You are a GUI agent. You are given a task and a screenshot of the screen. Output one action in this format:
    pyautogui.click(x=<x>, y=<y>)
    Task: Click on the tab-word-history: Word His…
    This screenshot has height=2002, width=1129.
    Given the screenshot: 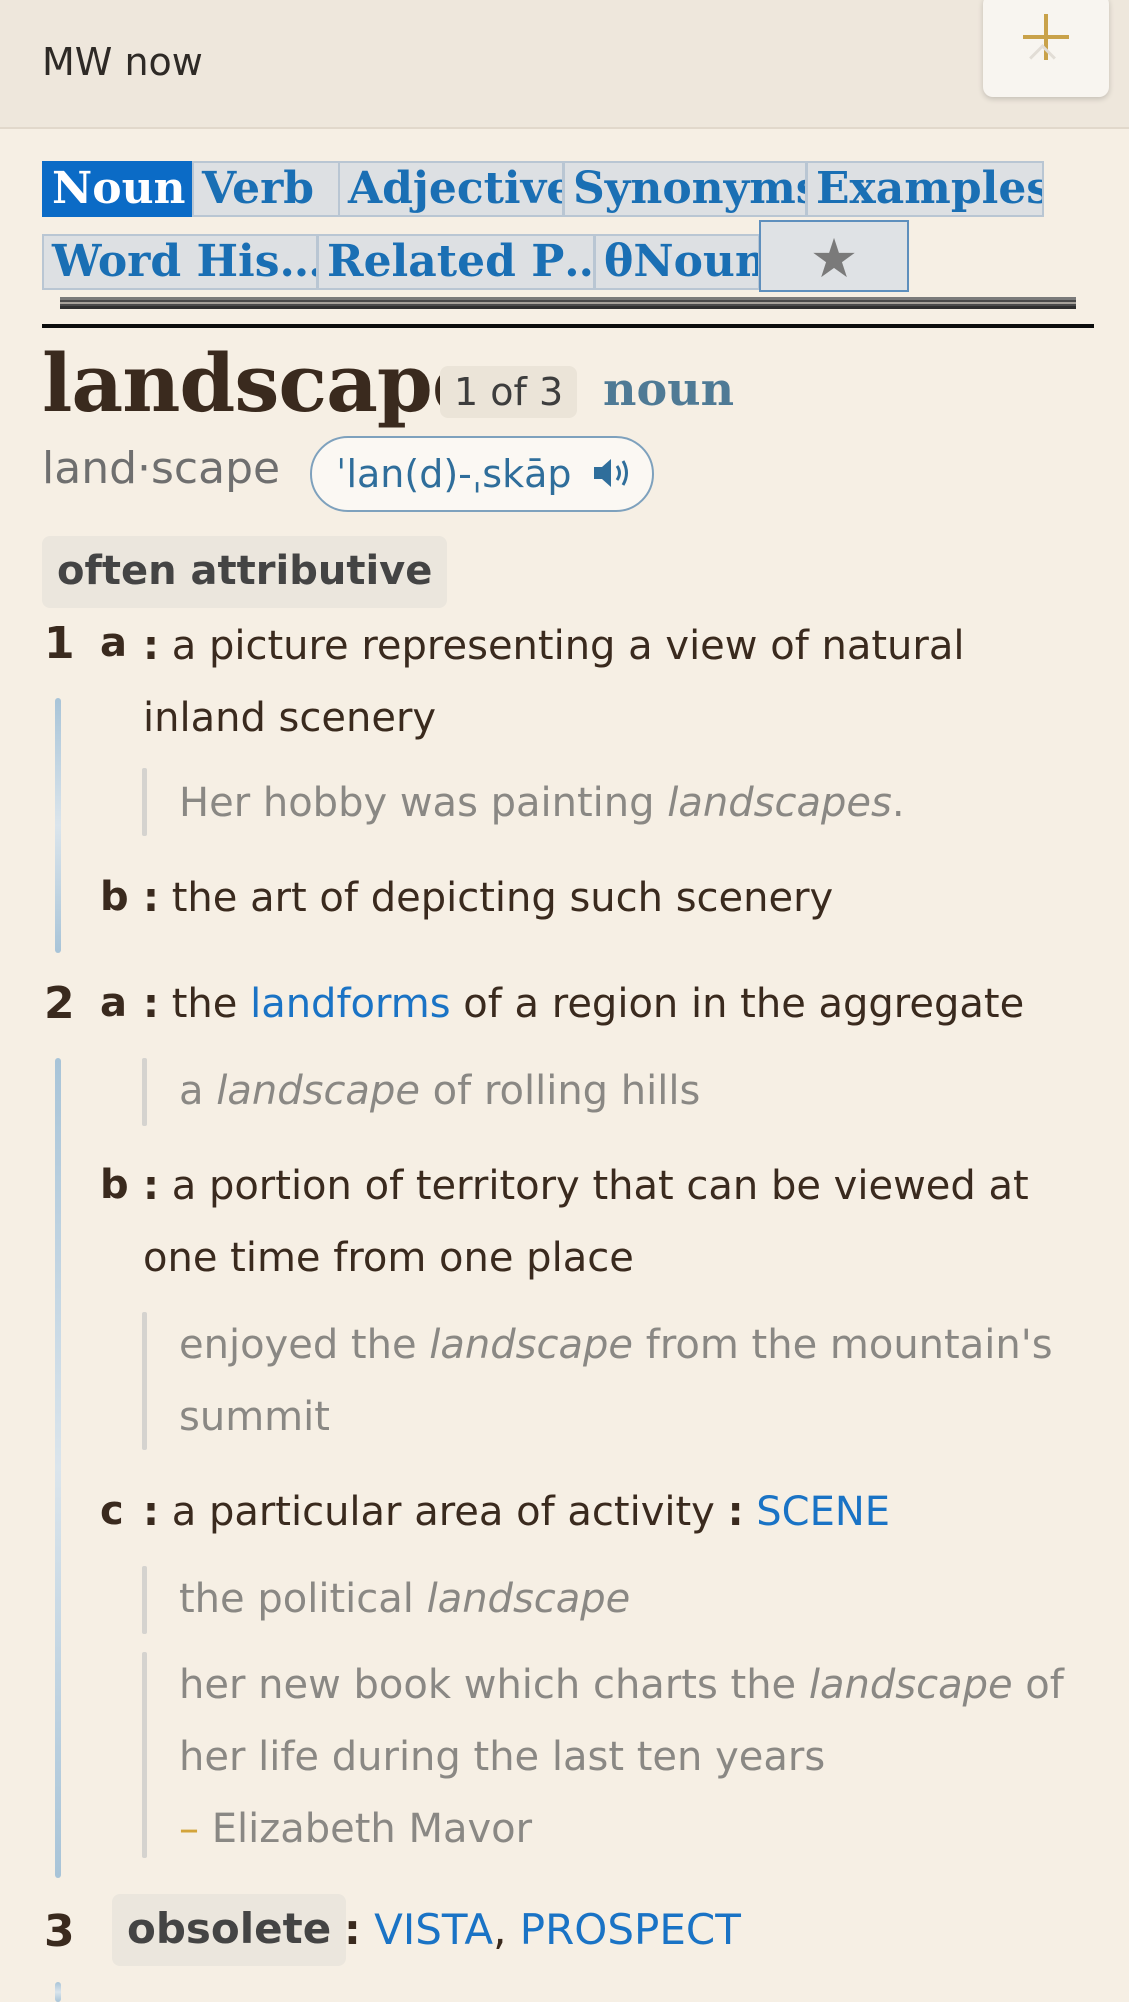 What is the action you would take?
    pyautogui.click(x=180, y=262)
    